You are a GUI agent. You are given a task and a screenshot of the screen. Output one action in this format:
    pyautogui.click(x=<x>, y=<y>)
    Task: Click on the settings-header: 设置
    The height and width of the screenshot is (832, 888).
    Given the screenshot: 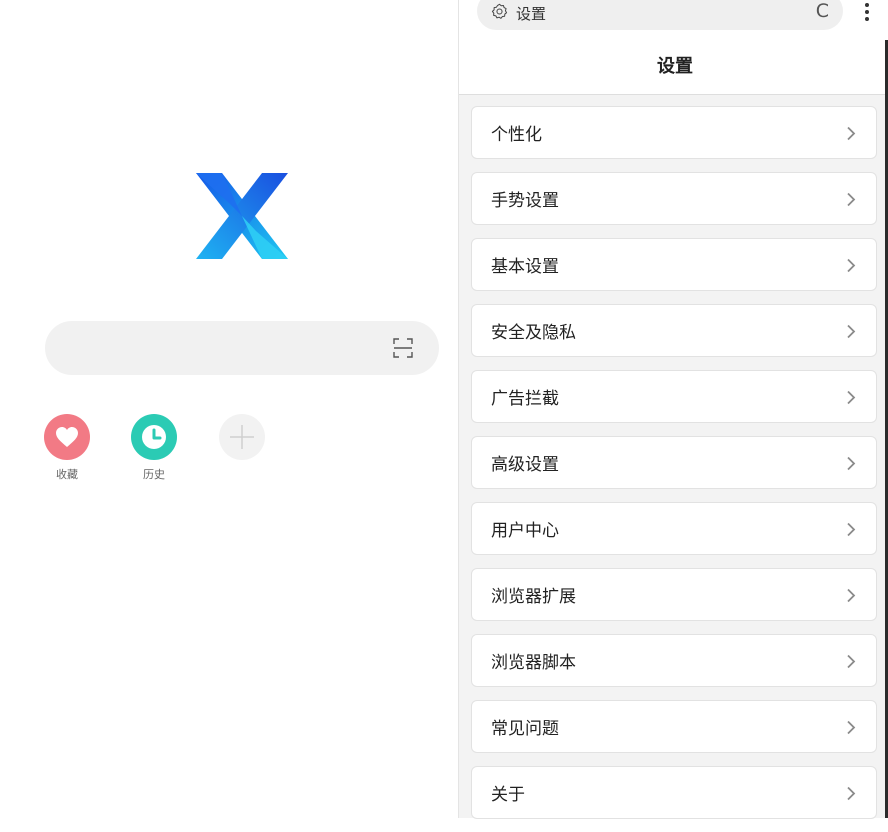 What is the action you would take?
    pyautogui.click(x=673, y=65)
    